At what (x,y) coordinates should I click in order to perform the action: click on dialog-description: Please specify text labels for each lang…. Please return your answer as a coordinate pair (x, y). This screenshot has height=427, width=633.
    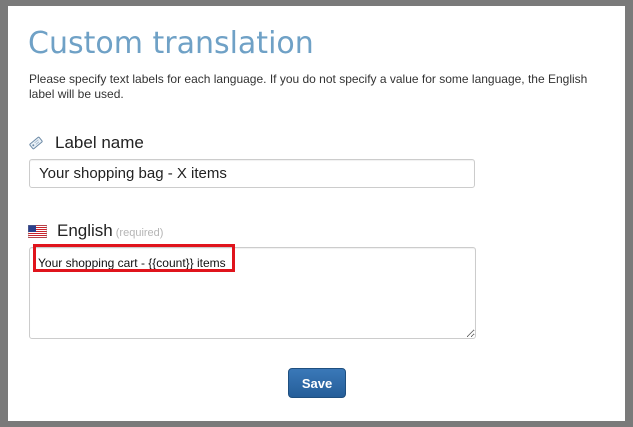
    Looking at the image, I should click on (308, 86).